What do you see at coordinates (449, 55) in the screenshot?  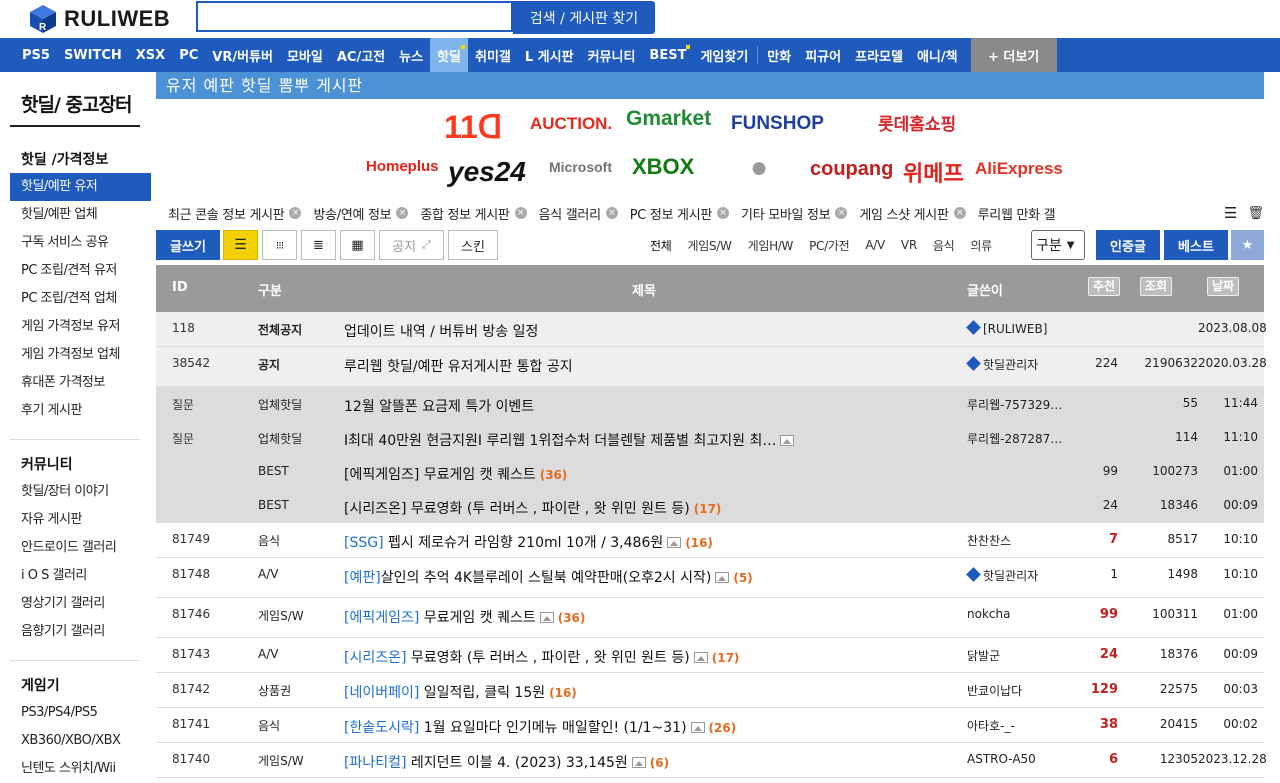 I see `nav-item-8: 핫딜` at bounding box center [449, 55].